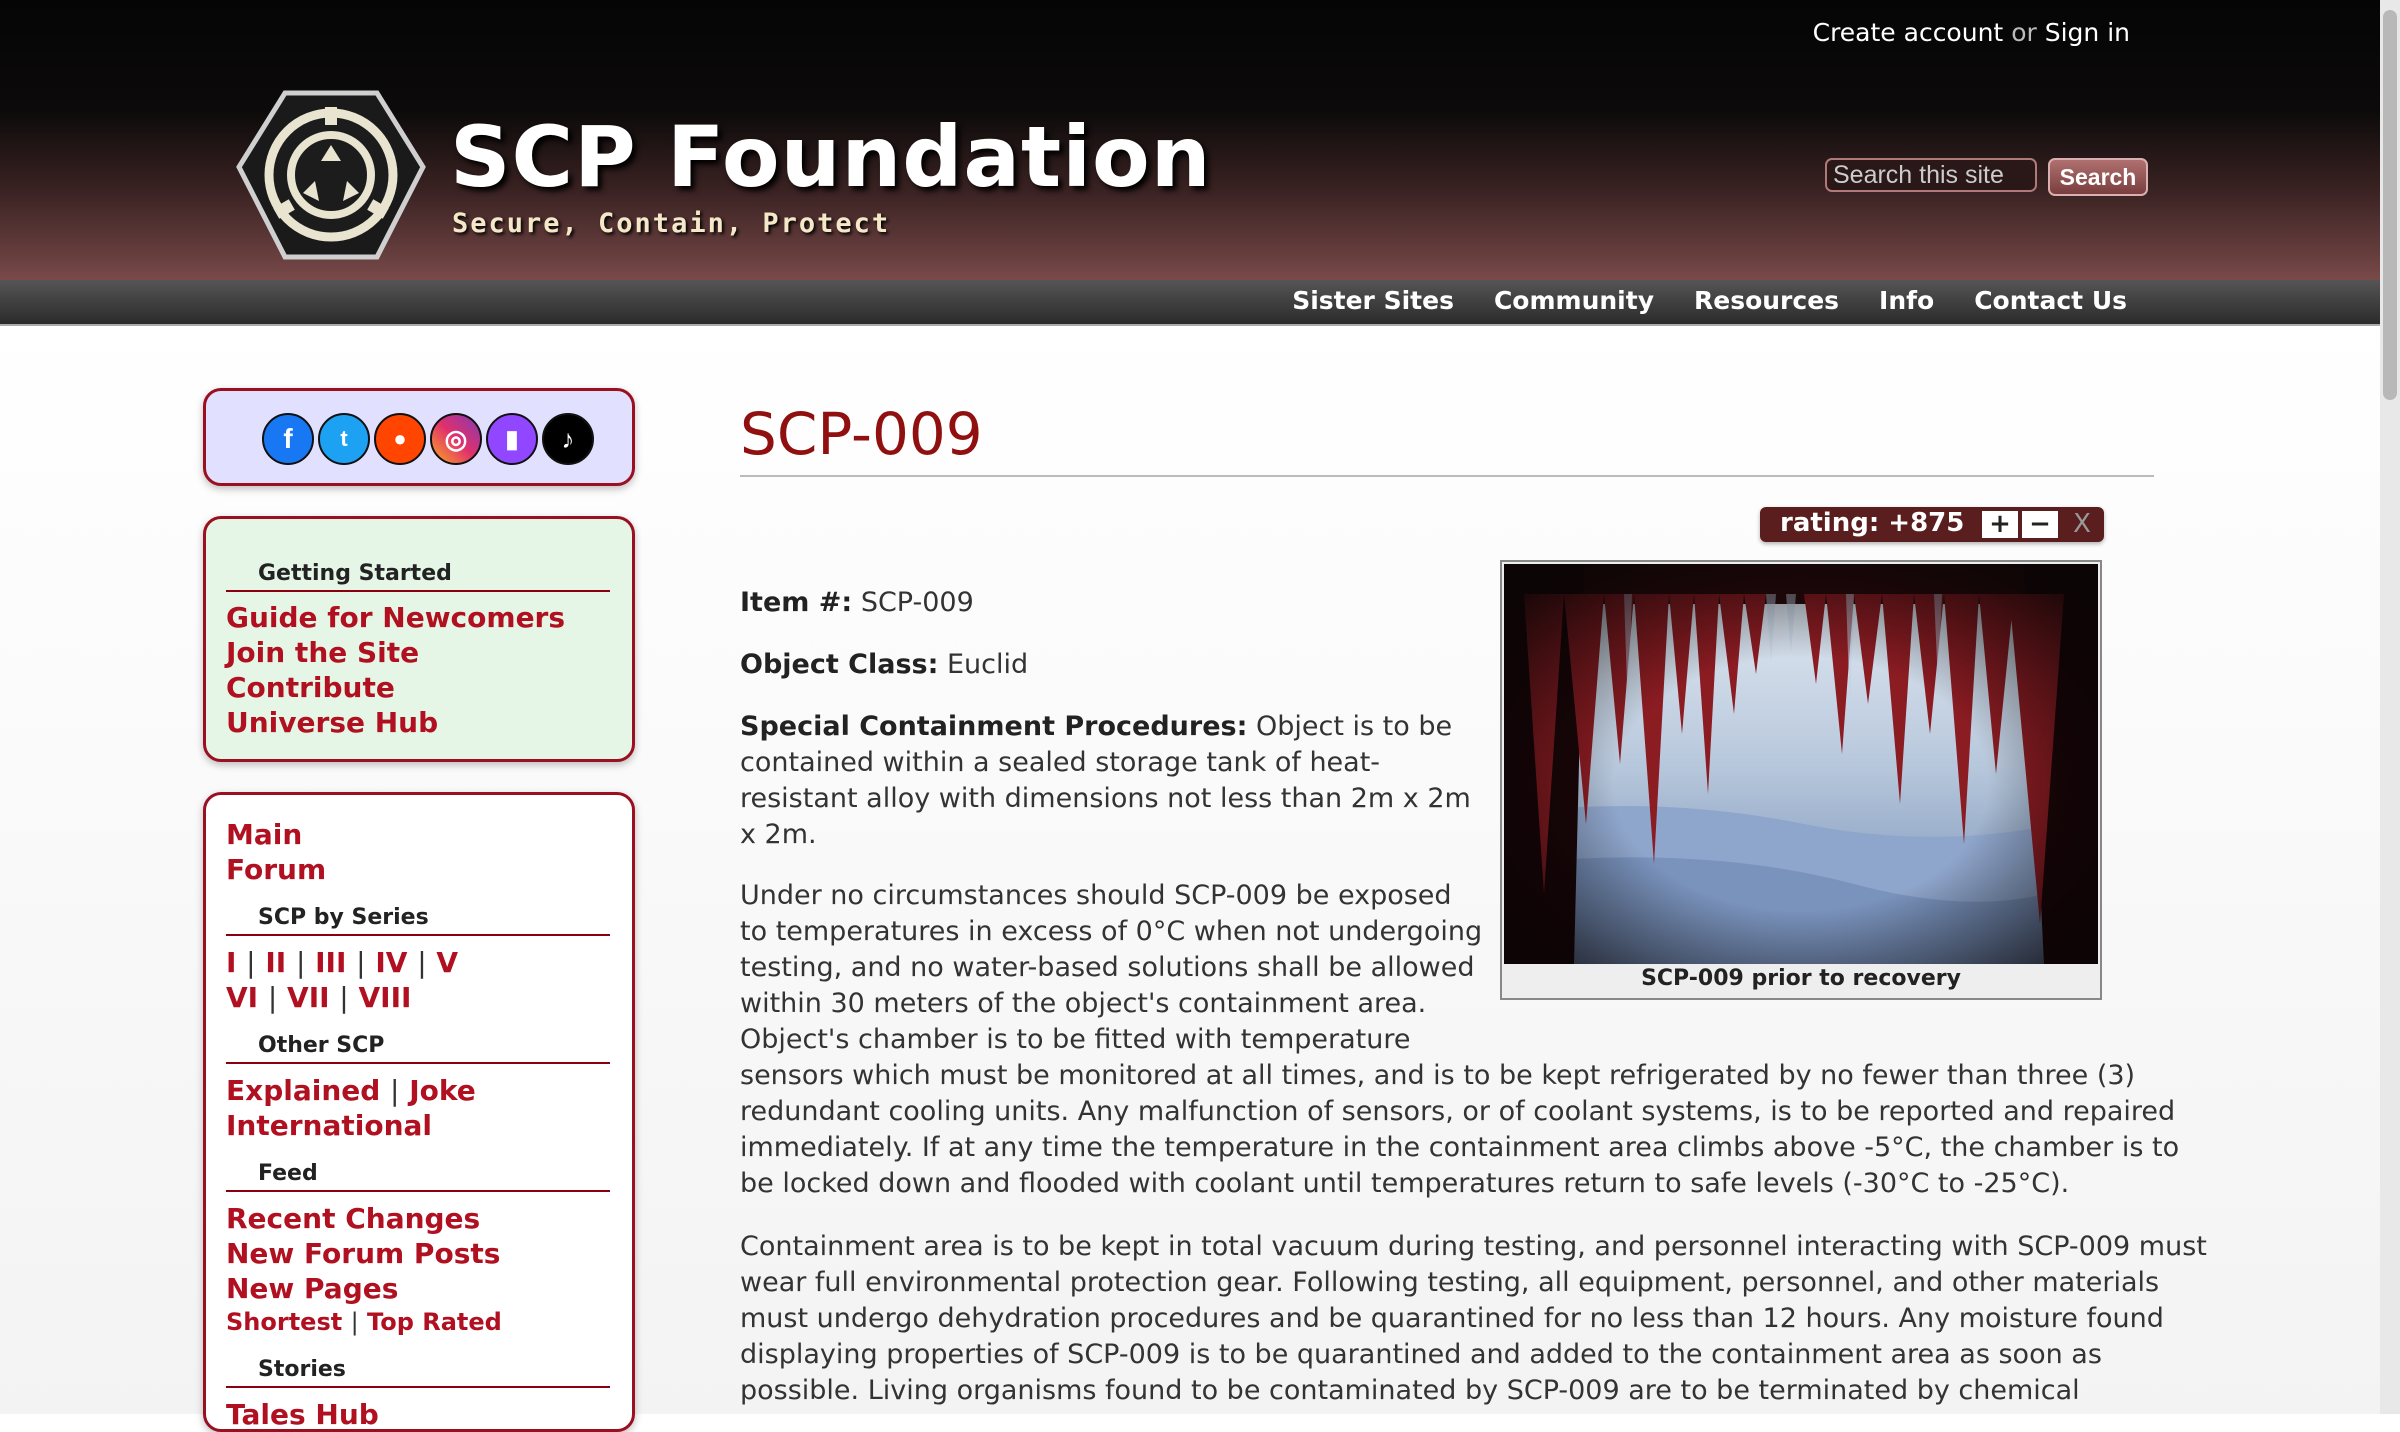 This screenshot has width=2400, height=1432. I want to click on series-i-link: I, so click(231, 962).